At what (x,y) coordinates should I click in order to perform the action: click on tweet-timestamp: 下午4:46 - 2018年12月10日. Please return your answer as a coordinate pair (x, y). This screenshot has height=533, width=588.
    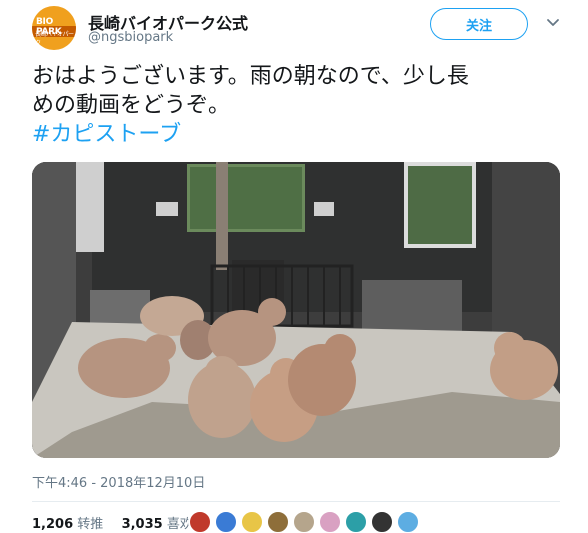
    Looking at the image, I should click on (118, 481).